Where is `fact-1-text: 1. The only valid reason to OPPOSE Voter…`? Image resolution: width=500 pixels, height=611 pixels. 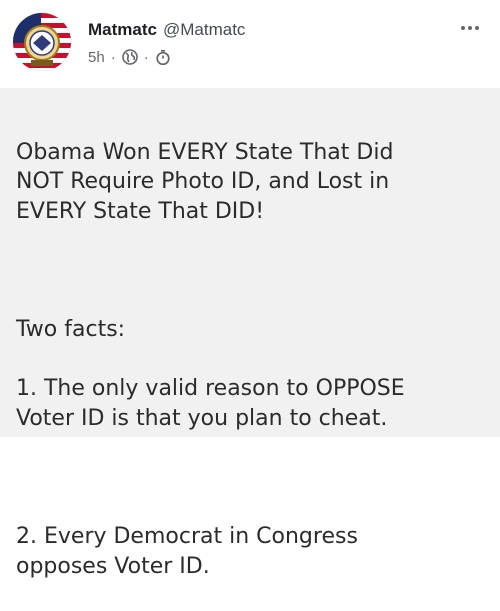 fact-1-text: 1. The only valid reason to OPPOSE Voter… is located at coordinates (210, 403).